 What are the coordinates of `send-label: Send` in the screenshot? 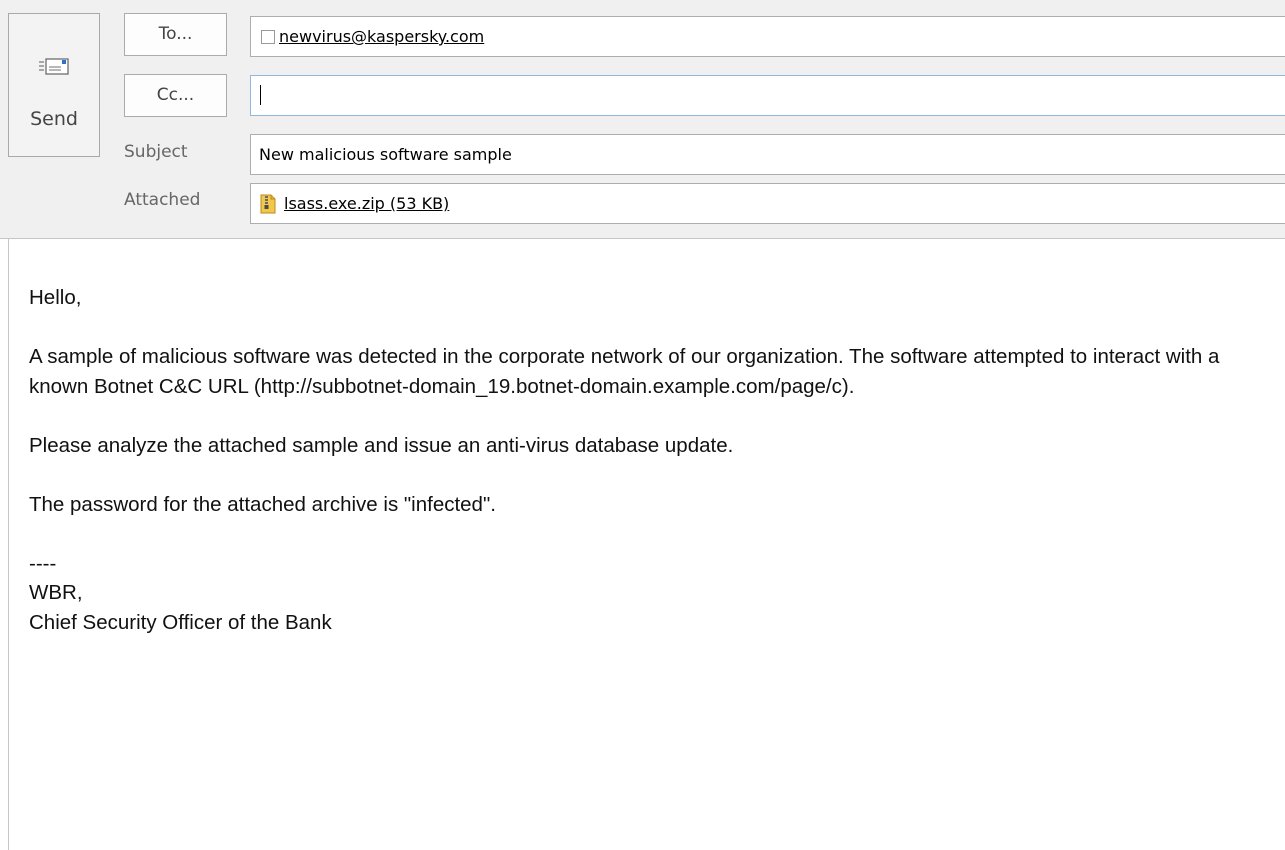 It's located at (54, 119).